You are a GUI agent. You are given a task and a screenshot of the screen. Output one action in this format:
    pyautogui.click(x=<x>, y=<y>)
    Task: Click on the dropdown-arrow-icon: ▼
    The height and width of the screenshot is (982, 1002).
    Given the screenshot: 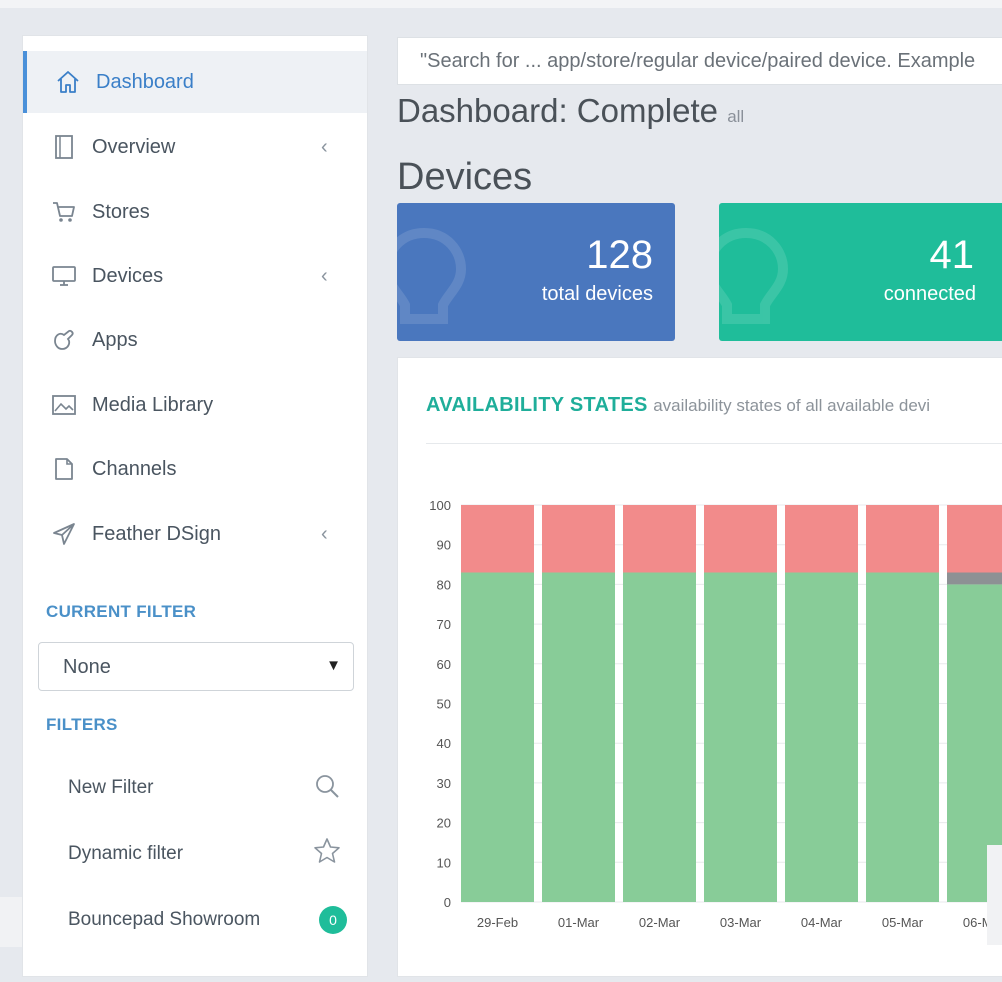 What is the action you would take?
    pyautogui.click(x=333, y=665)
    